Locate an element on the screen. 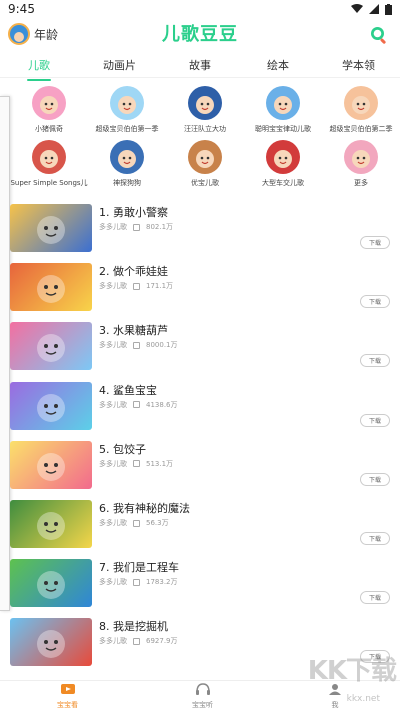 Image resolution: width=400 pixels, height=711 pixels. series-item: 更多 is located at coordinates (361, 164).